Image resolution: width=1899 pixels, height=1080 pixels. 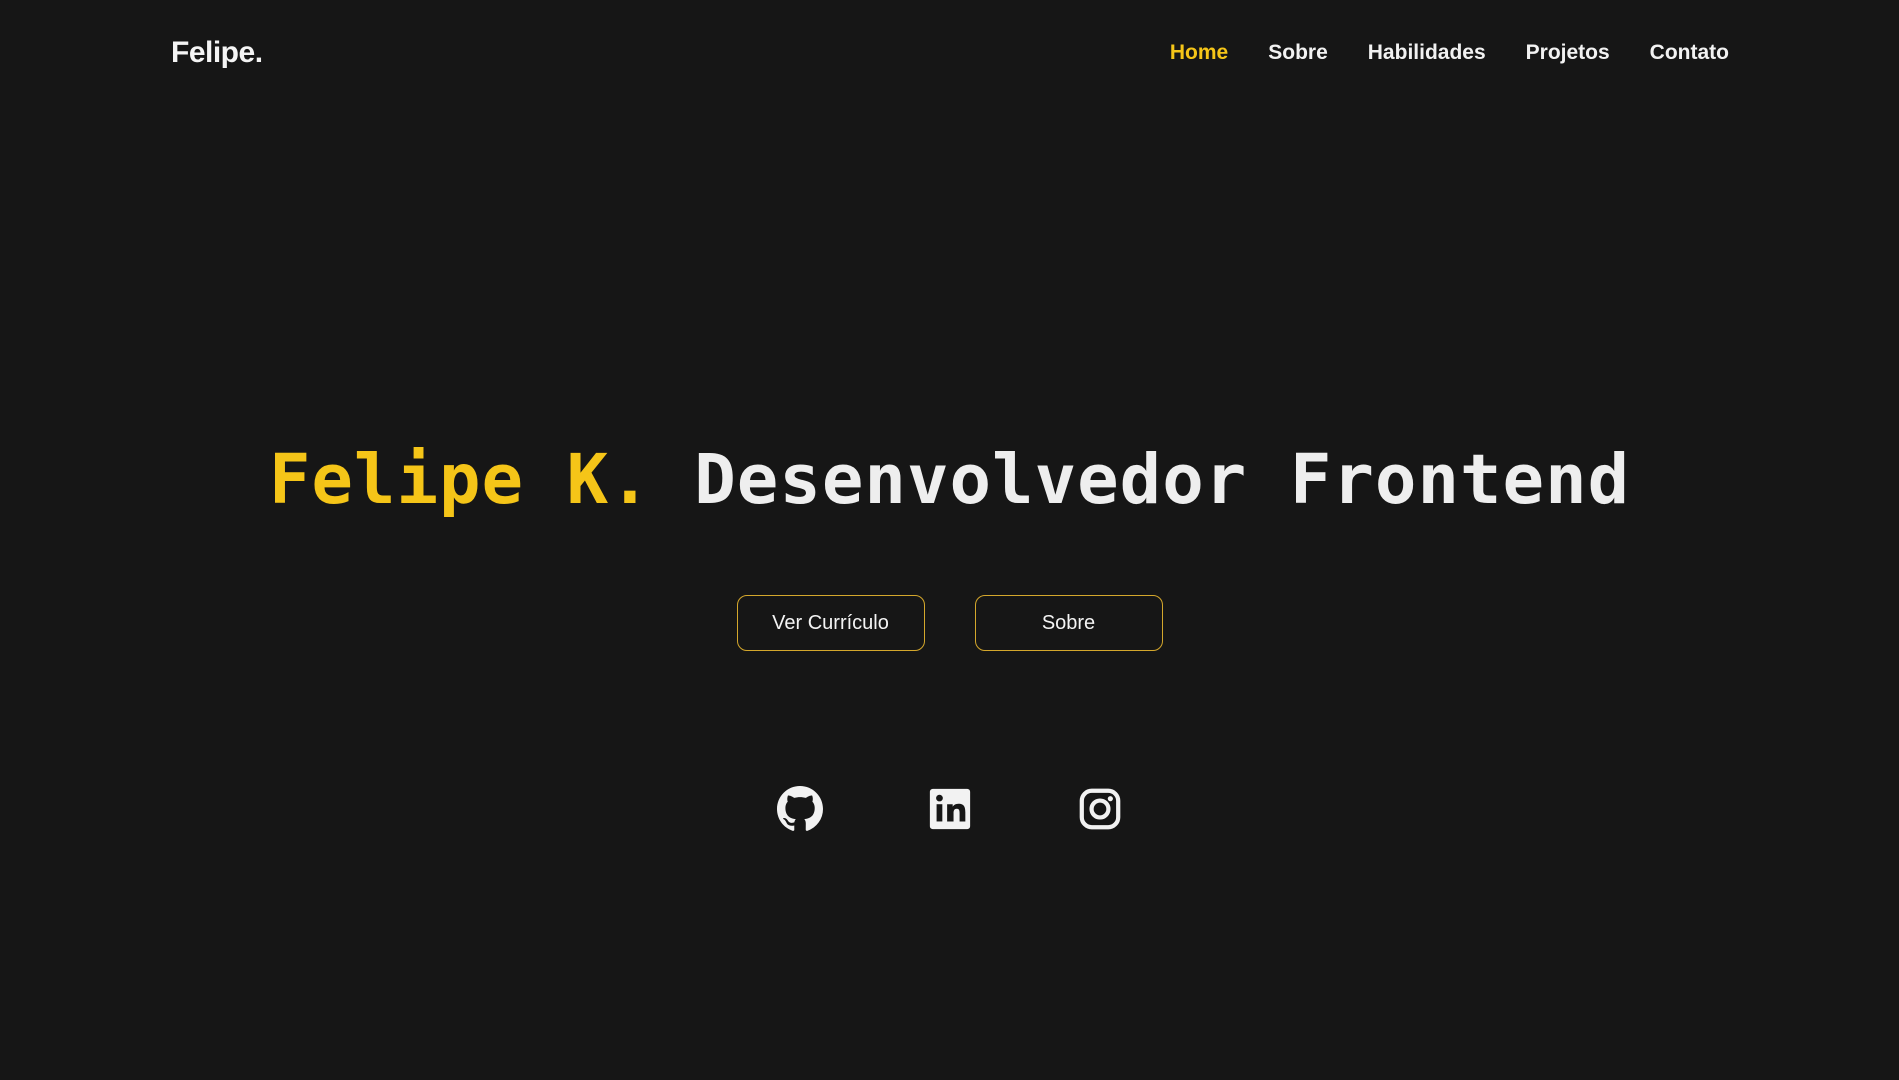 I want to click on hero-title: Felipe K. Desenvolvedor Frontend, so click(x=949, y=480).